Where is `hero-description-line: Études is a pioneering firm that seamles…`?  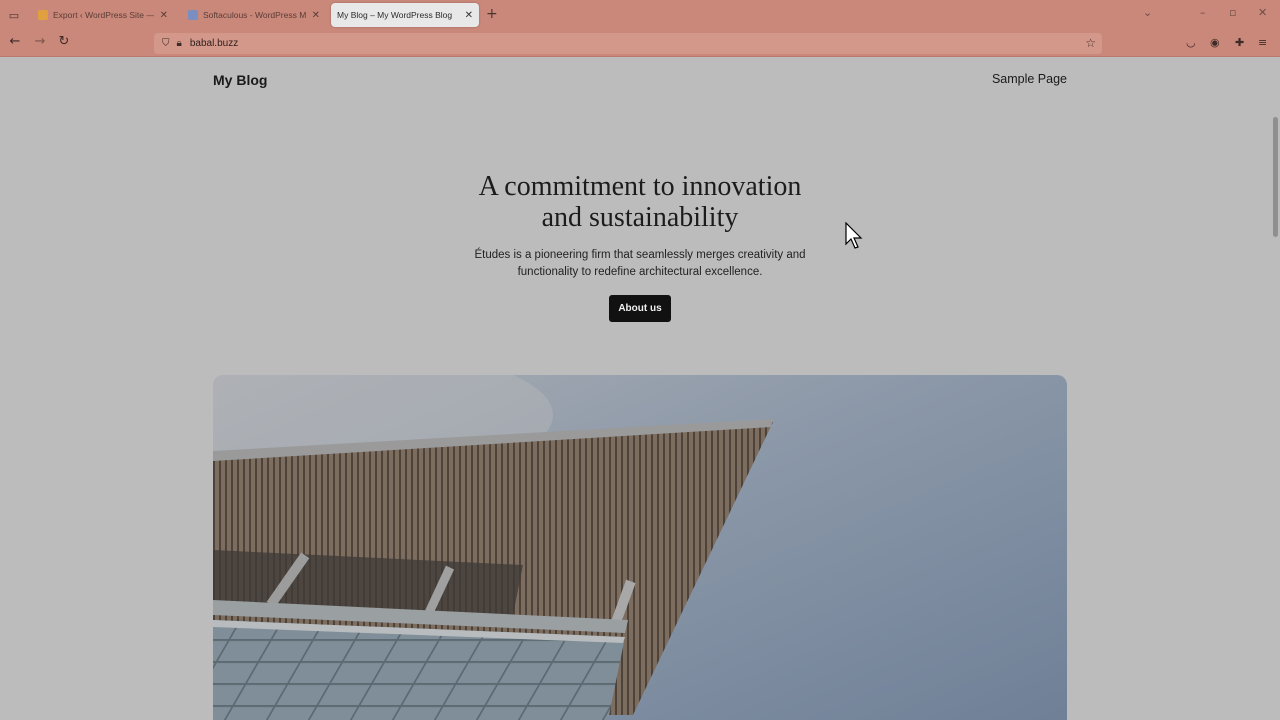
hero-description-line: Études is a pioneering firm that seamles… is located at coordinates (640, 255).